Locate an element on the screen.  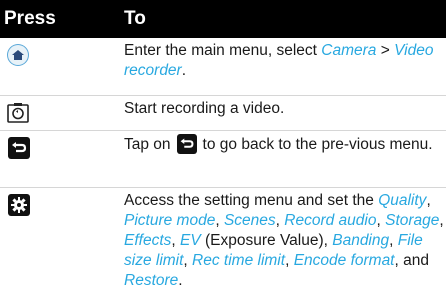
record-description: Start recording a video. is located at coordinates (204, 108).